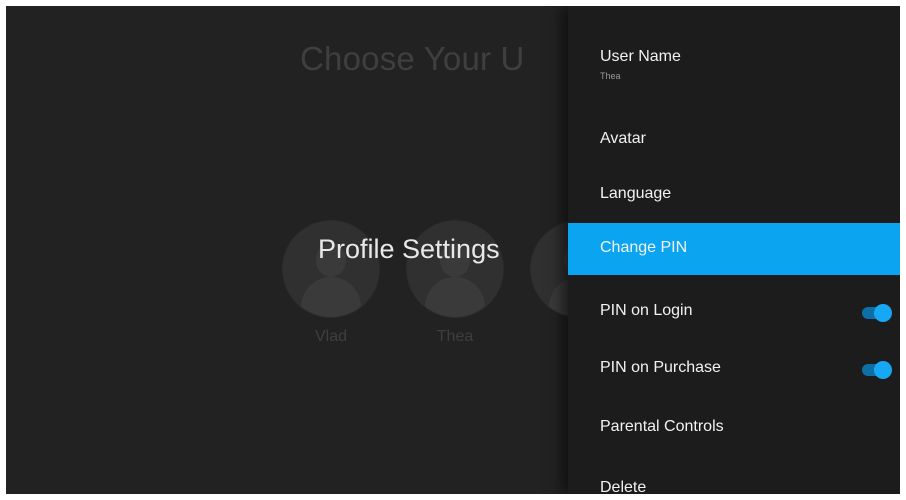  What do you see at coordinates (646, 310) in the screenshot?
I see `menu-item-label: PIN on Login` at bounding box center [646, 310].